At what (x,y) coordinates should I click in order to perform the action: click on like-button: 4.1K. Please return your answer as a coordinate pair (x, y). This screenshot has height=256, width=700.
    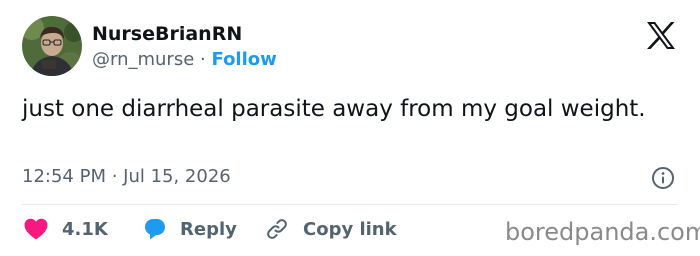
    Looking at the image, I should click on (66, 229).